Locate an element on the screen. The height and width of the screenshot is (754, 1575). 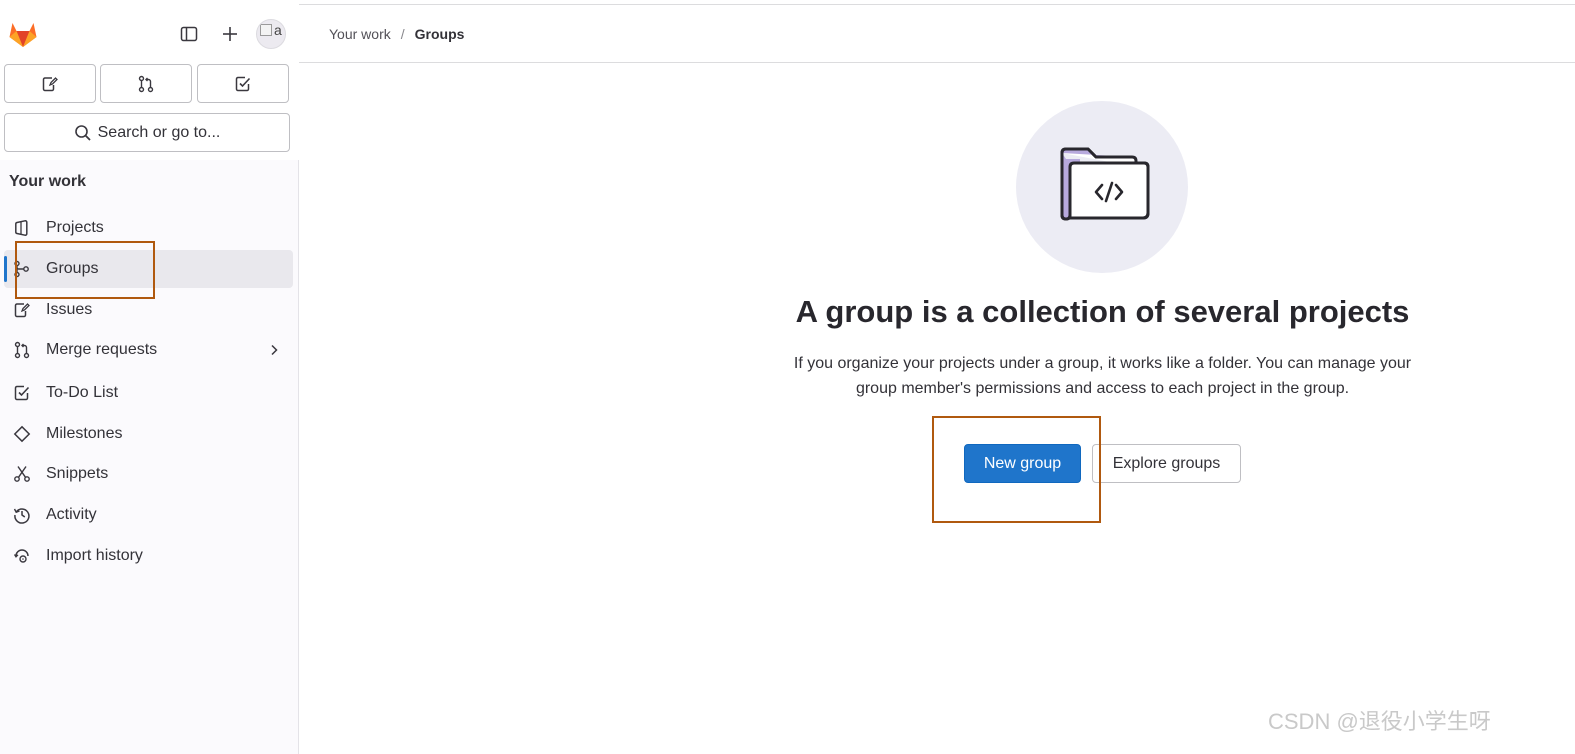
sidebar-item-merge-requests: Merge requests is located at coordinates (148, 350).